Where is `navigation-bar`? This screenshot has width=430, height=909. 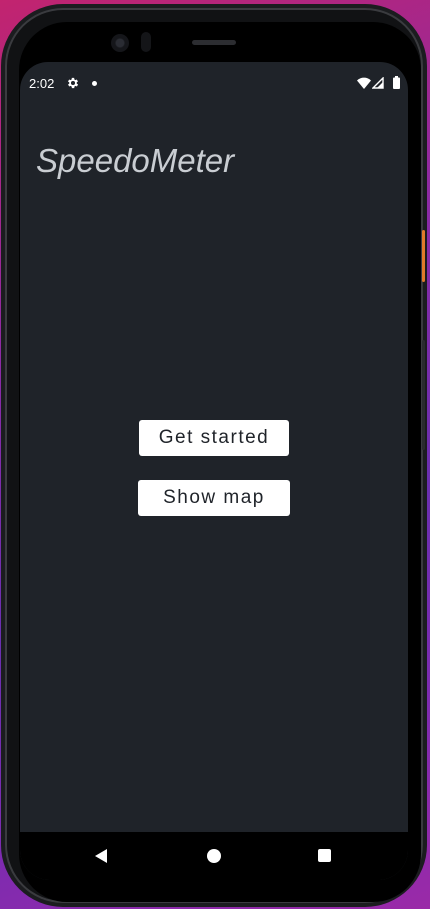
navigation-bar is located at coordinates (214, 856).